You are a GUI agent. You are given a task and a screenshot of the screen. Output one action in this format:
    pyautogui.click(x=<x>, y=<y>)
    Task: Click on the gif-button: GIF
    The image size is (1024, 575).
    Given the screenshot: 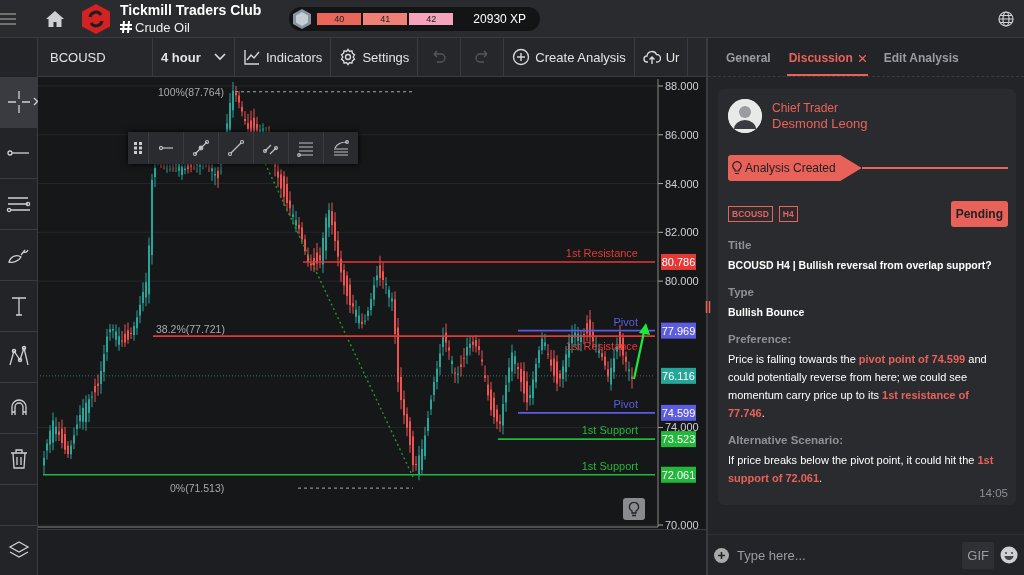 What is the action you would take?
    pyautogui.click(x=978, y=555)
    